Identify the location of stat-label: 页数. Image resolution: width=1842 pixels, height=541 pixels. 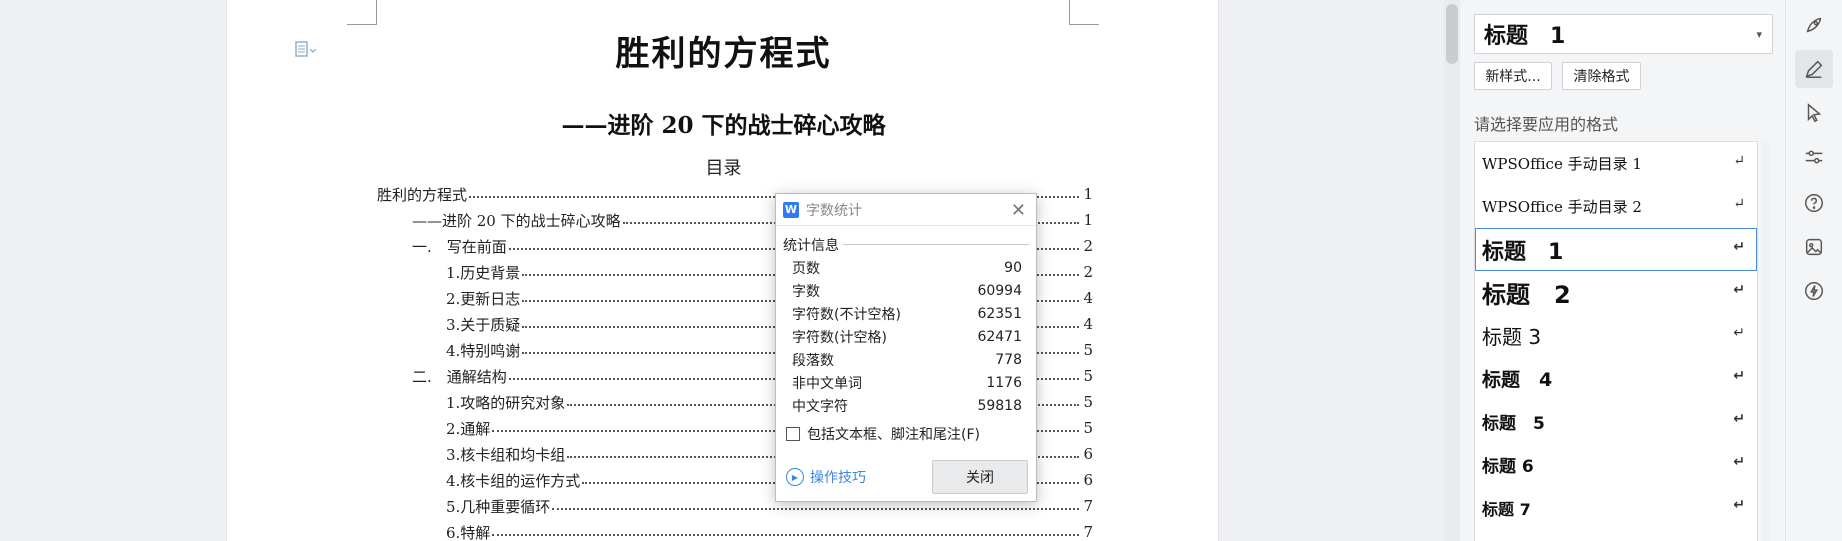
(806, 268).